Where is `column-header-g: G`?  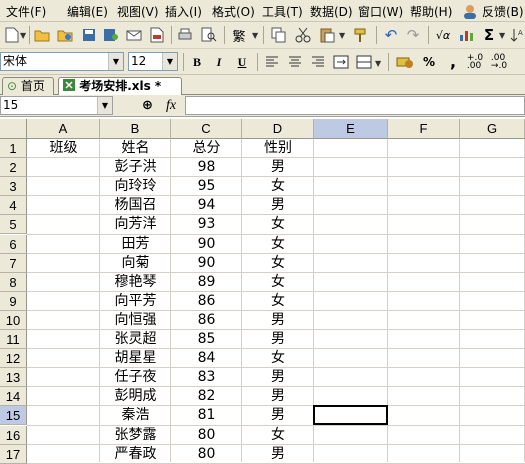 column-header-g: G is located at coordinates (492, 129).